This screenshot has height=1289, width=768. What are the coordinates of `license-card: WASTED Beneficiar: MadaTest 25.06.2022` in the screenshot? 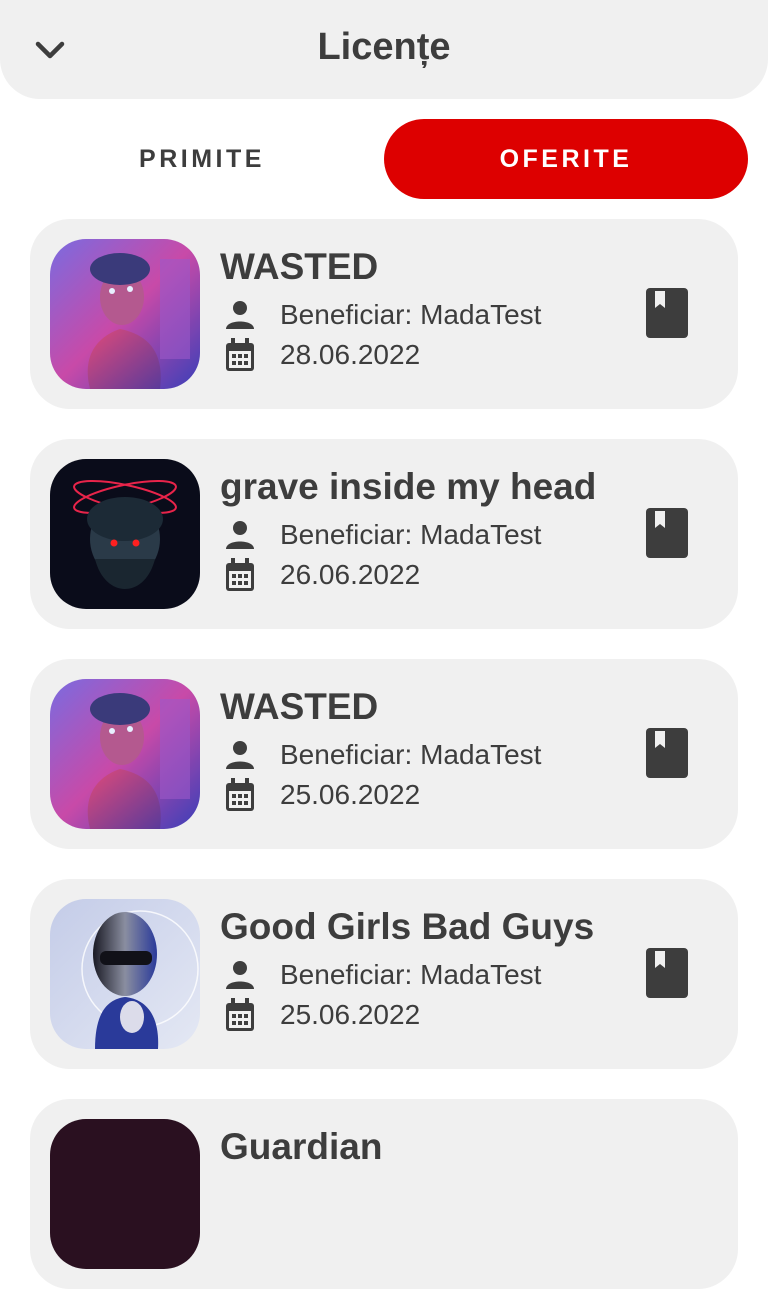 It's located at (384, 754).